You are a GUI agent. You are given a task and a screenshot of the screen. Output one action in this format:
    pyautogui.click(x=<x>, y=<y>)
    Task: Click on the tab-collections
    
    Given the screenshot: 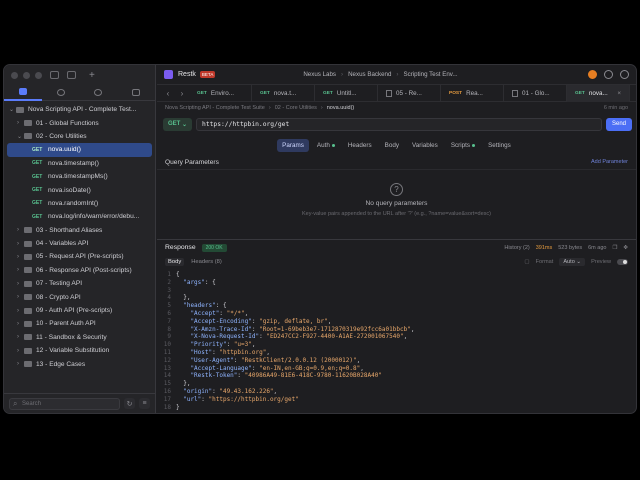 What is the action you would take?
    pyautogui.click(x=23, y=93)
    